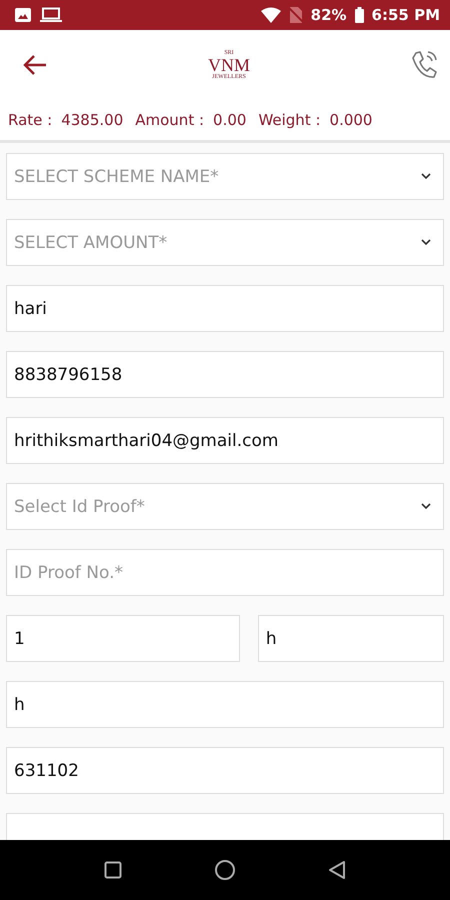 This screenshot has width=450, height=900. Describe the element at coordinates (295, 15) in the screenshot. I see `no-sim-icon` at that location.